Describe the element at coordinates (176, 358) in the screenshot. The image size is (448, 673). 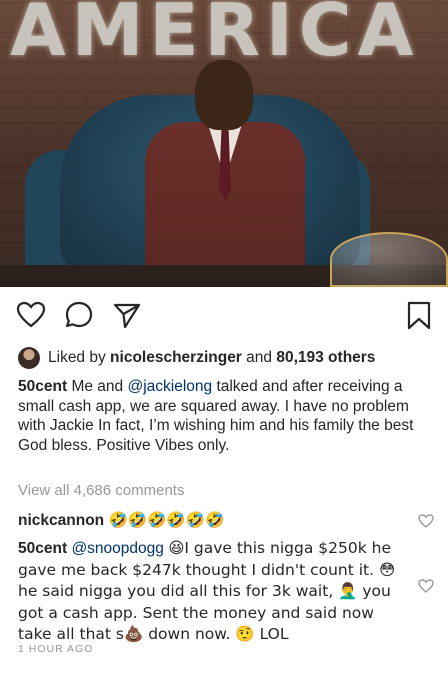
I see `liker-username: nicolescherzinger` at that location.